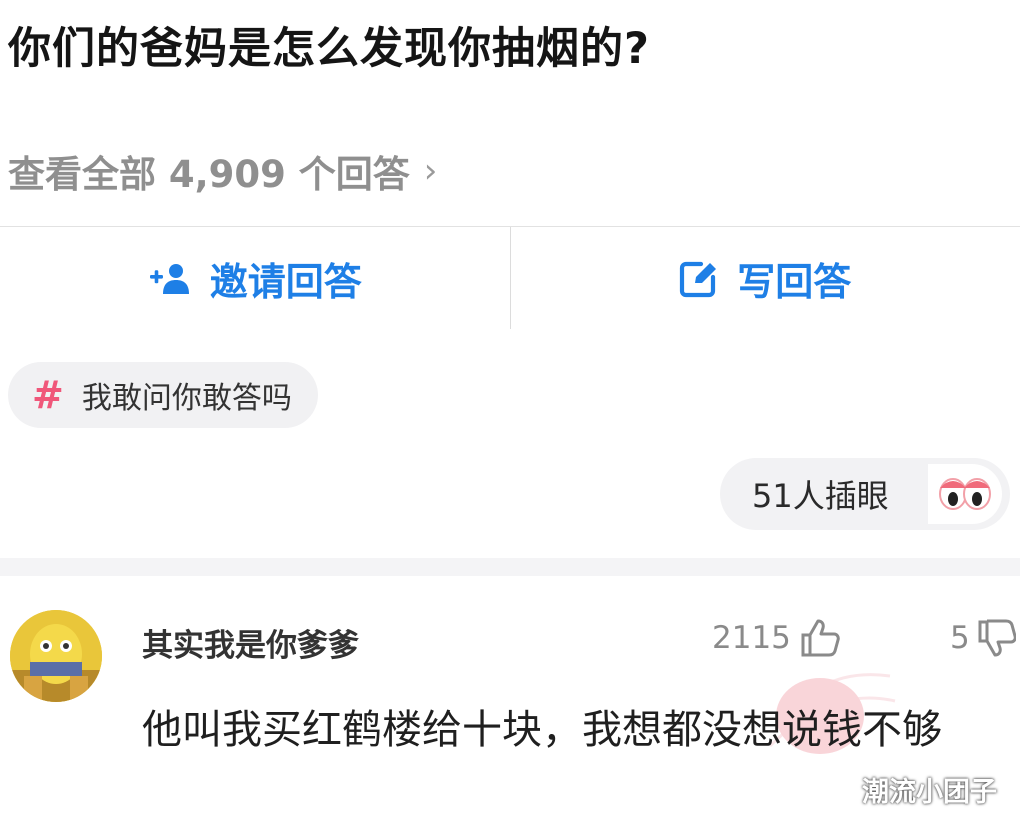 Image resolution: width=1020 pixels, height=820 pixels. I want to click on dislike-button: 5, so click(983, 638).